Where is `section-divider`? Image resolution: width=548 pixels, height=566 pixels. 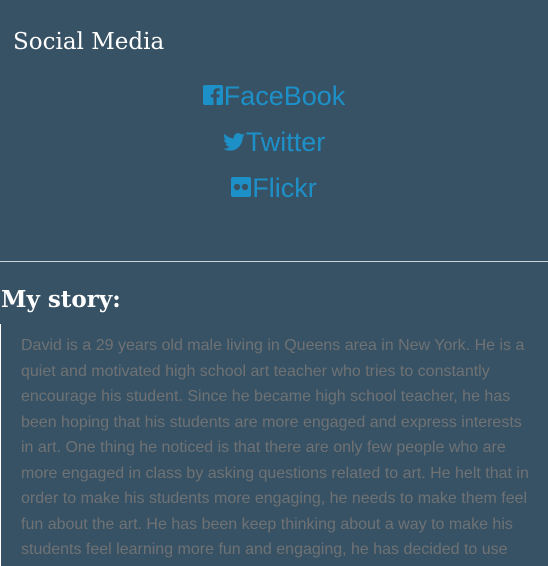 section-divider is located at coordinates (274, 261).